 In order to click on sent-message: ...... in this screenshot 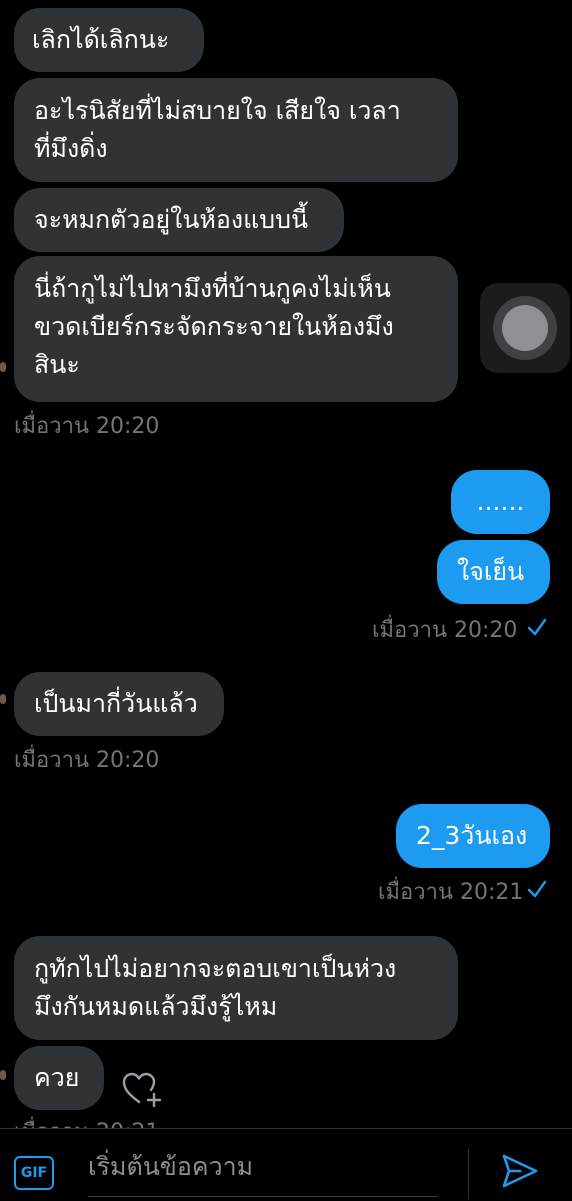, I will do `click(500, 502)`.